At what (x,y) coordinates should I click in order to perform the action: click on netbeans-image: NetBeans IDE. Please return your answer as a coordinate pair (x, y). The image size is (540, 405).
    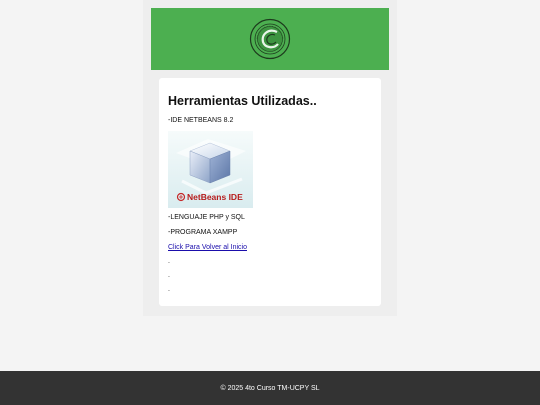
    Looking at the image, I should click on (210, 169).